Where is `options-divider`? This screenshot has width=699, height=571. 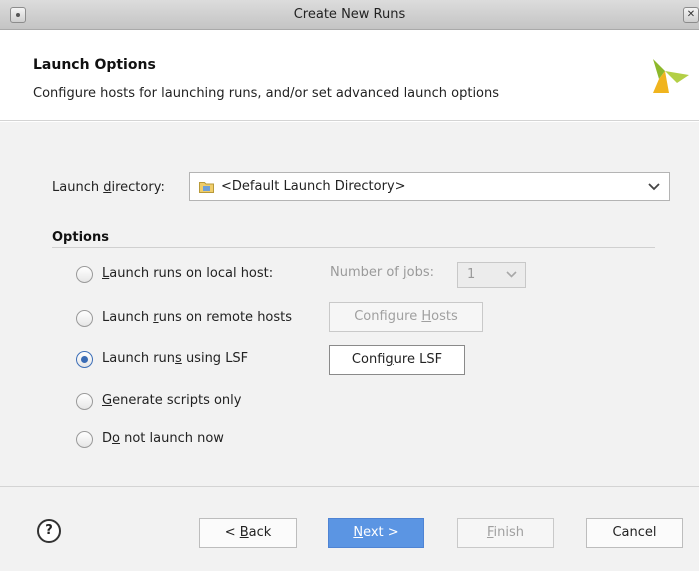 options-divider is located at coordinates (353, 247).